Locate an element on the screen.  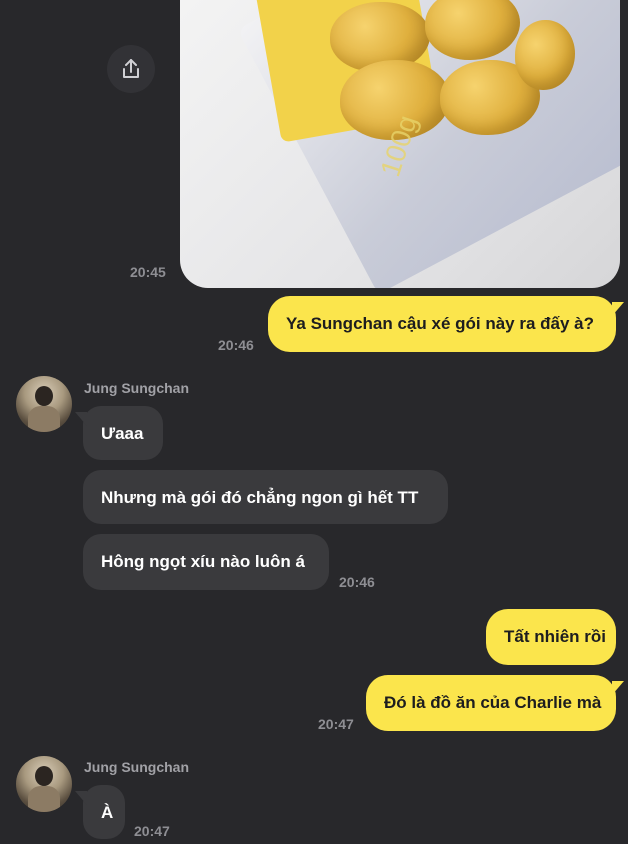
share-icon is located at coordinates (131, 68).